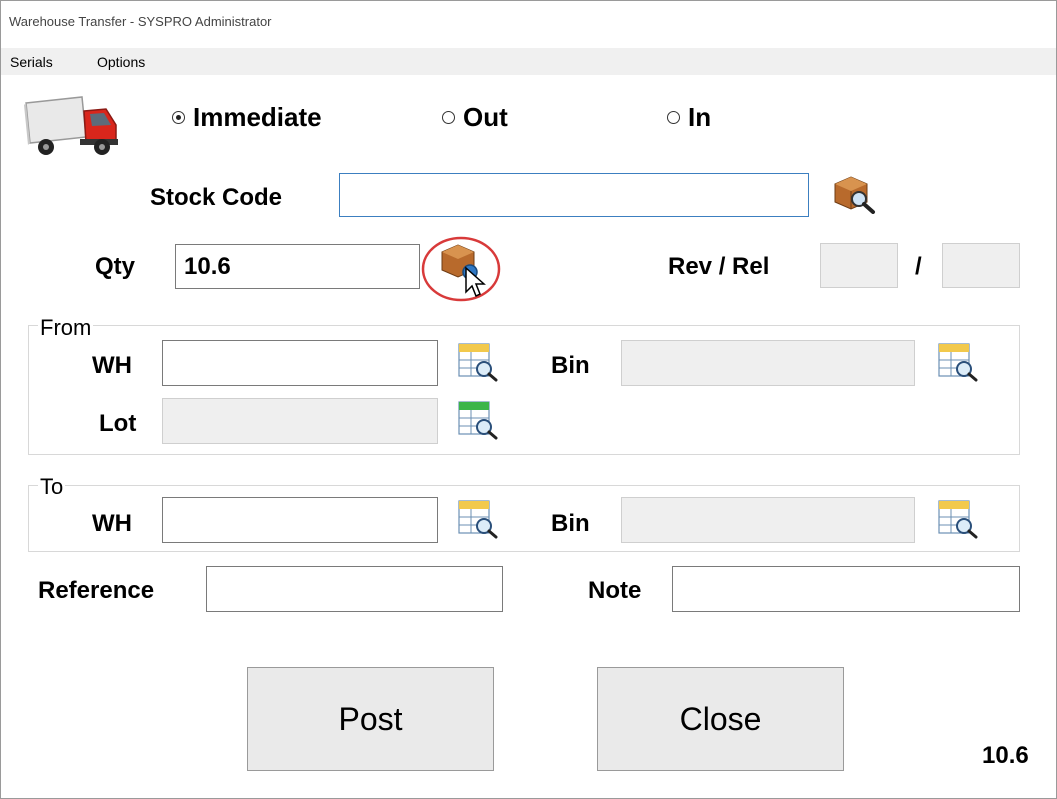 This screenshot has height=799, width=1057. Describe the element at coordinates (462, 266) in the screenshot. I see `box-lookup-icon` at that location.